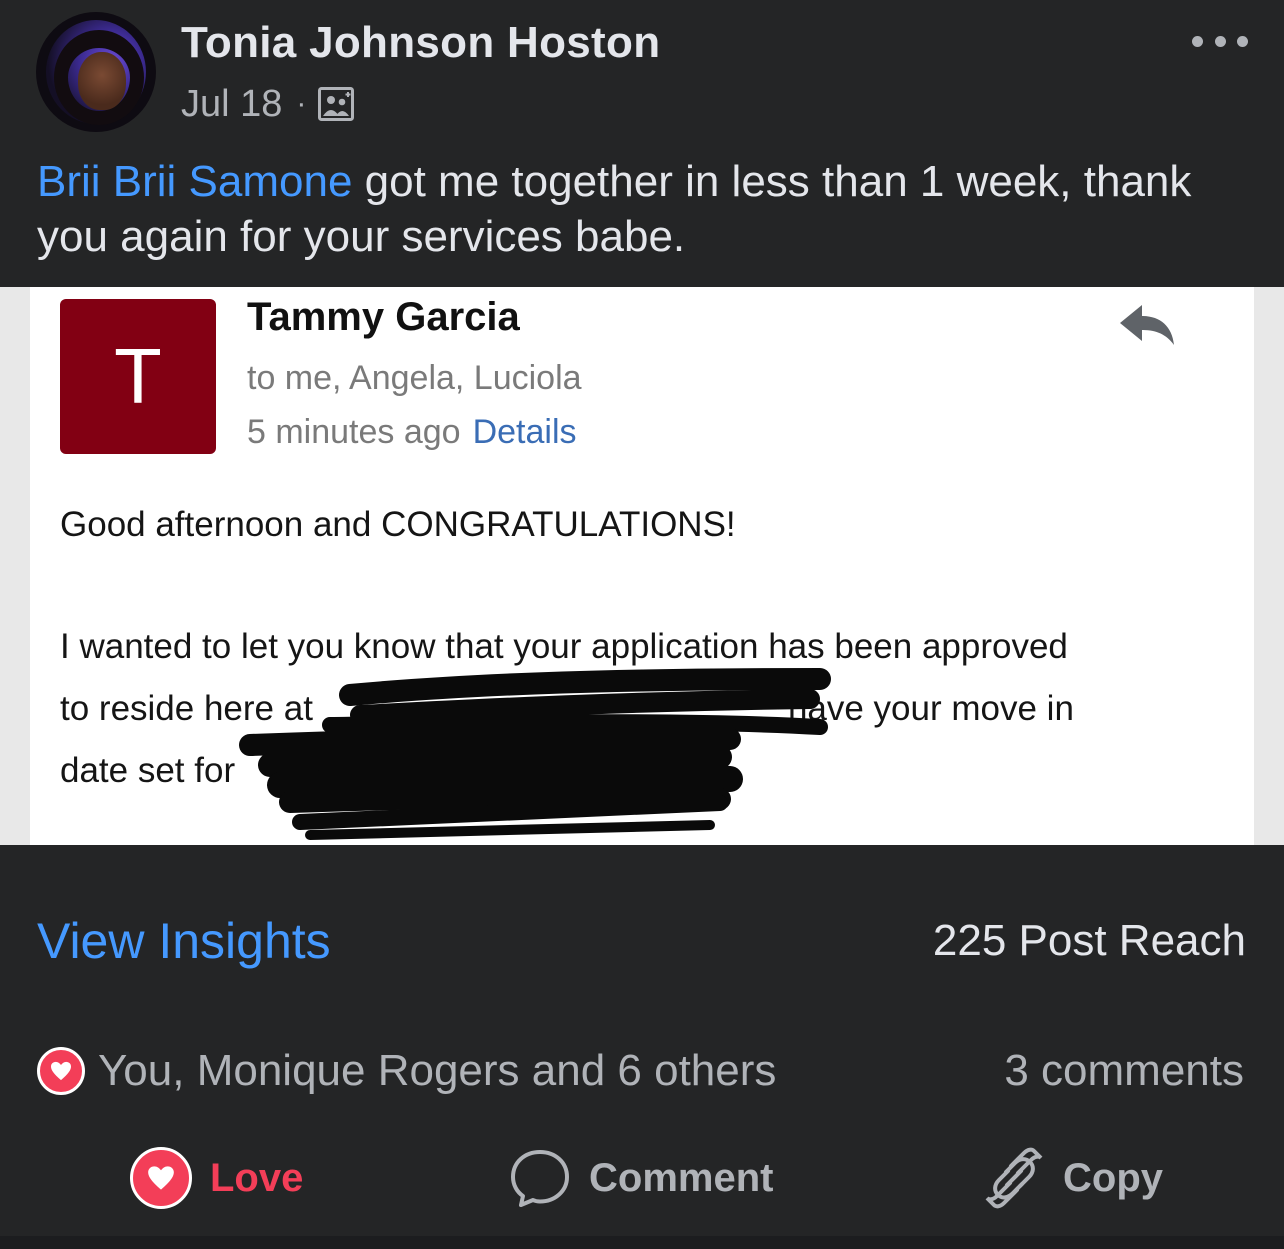 The image size is (1284, 1249). Describe the element at coordinates (1089, 940) in the screenshot. I see `post-reach-count: 225 Post Reach` at that location.